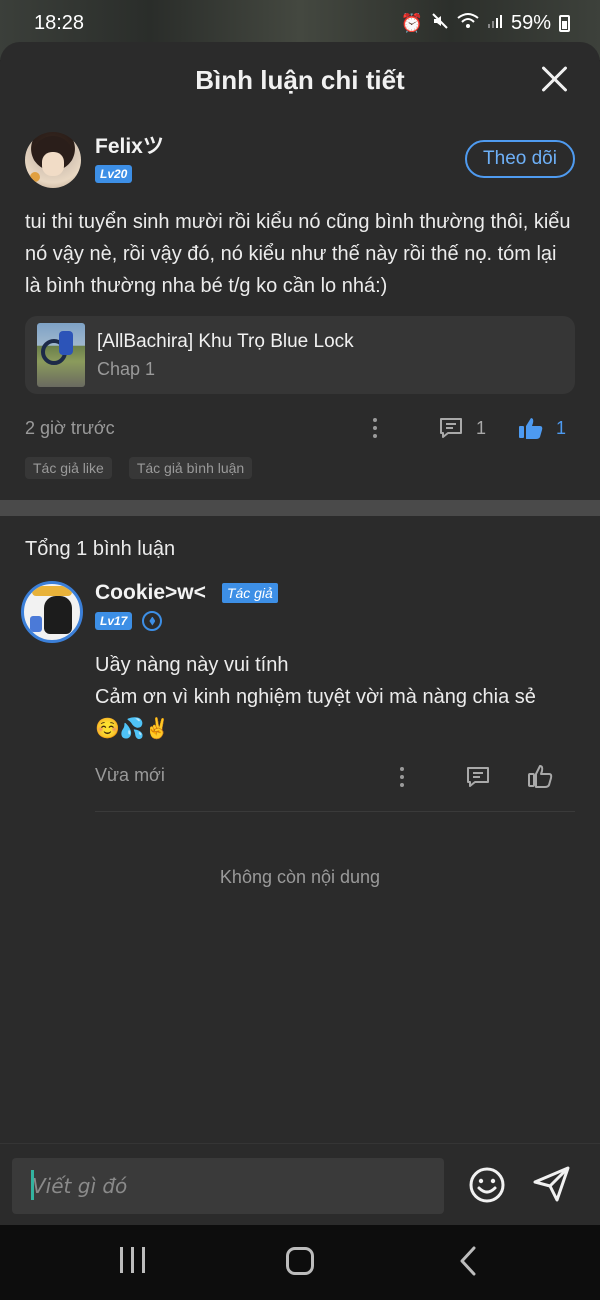  What do you see at coordinates (335, 811) in the screenshot?
I see `reply-separator` at bounding box center [335, 811].